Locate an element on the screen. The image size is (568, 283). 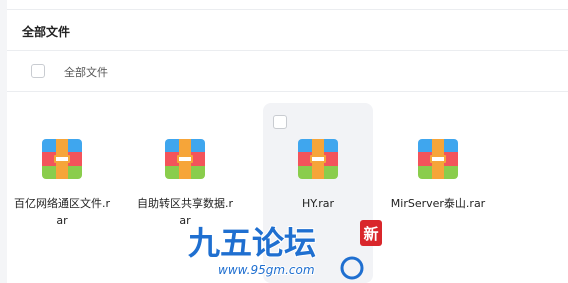
file-checkbox is located at coordinates (280, 122).